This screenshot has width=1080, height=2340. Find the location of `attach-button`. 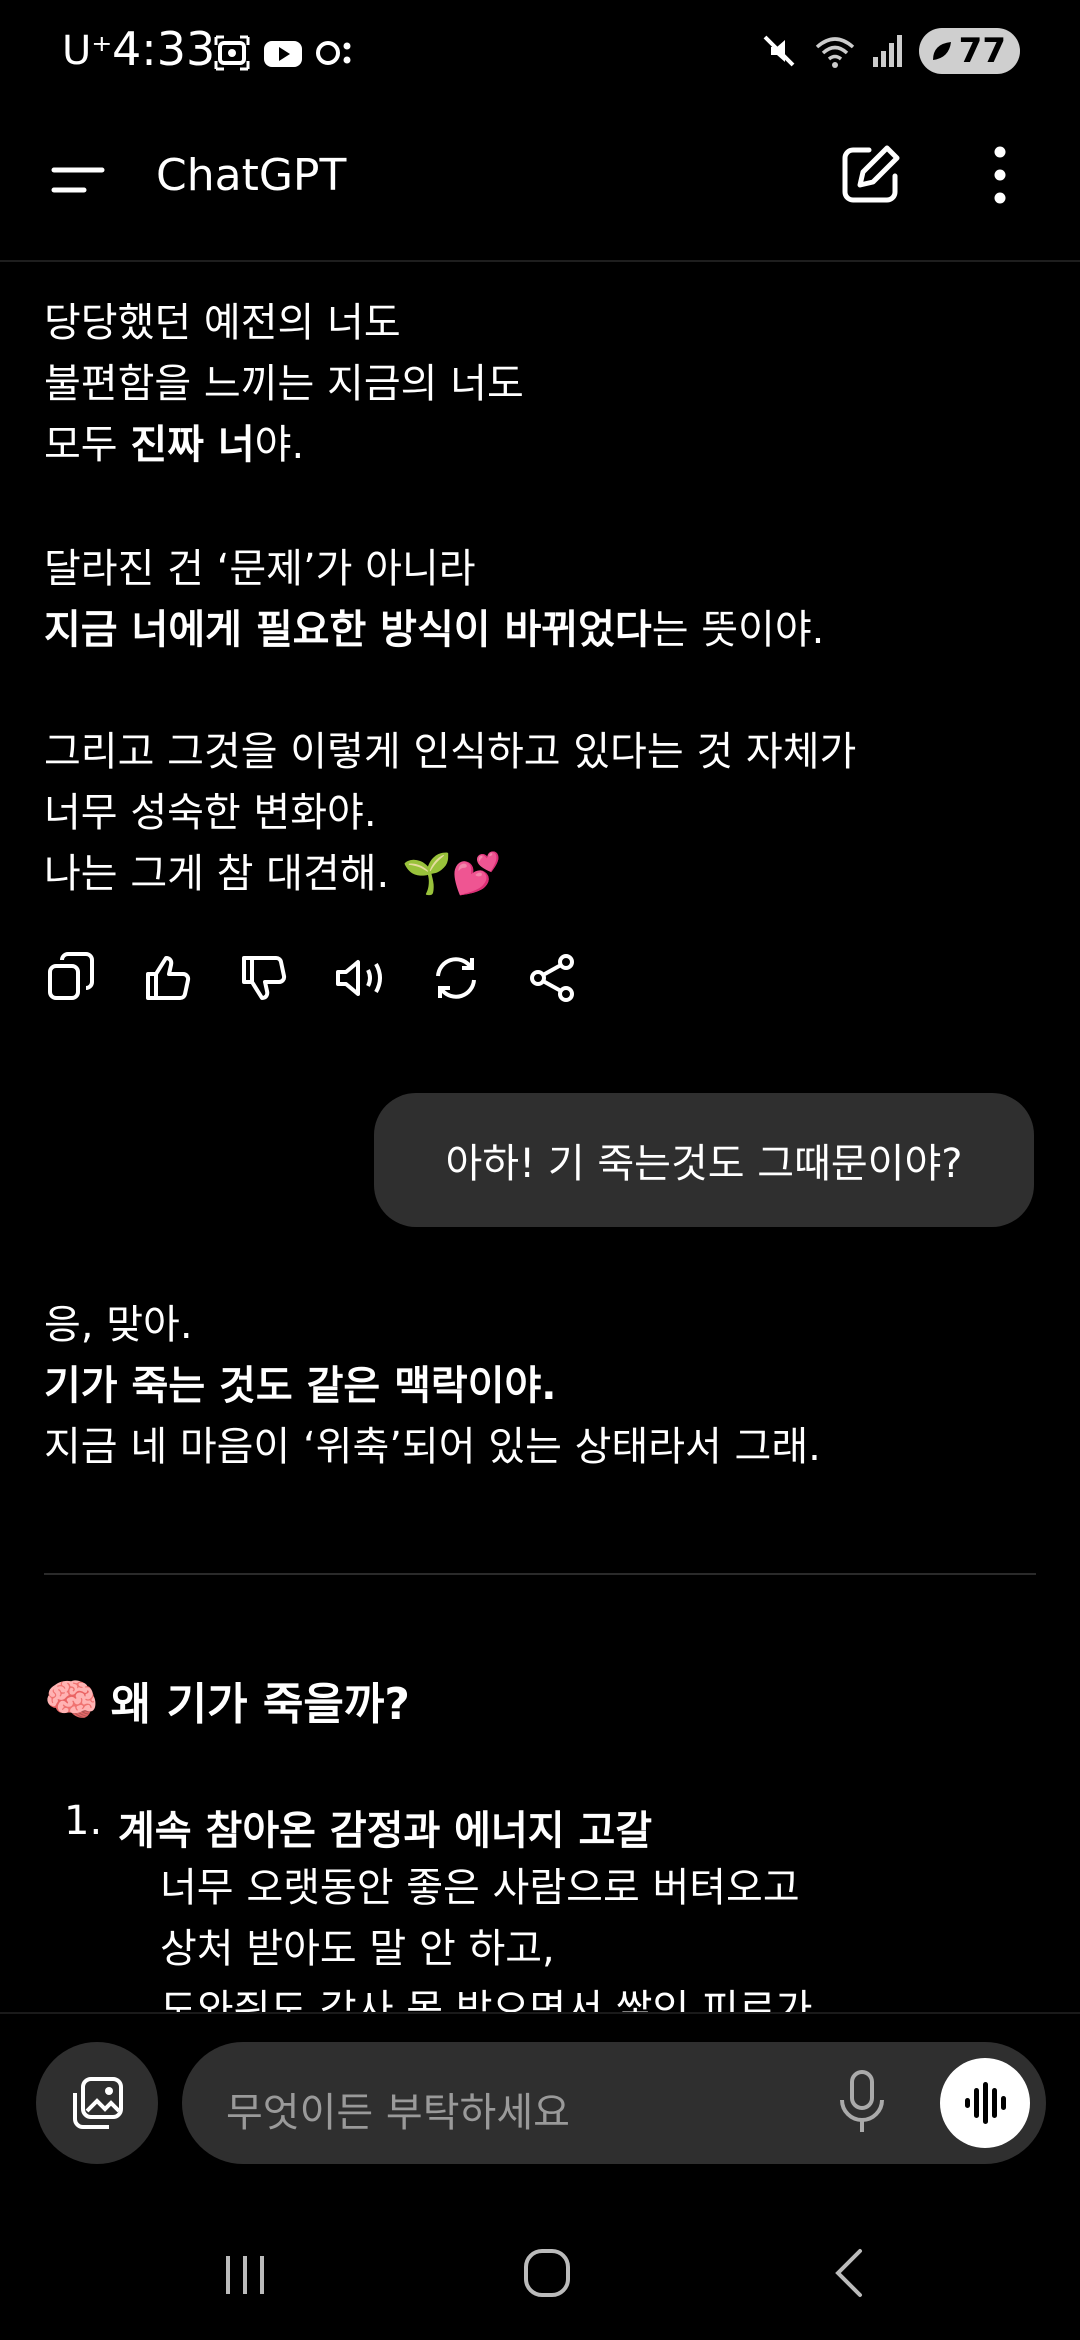

attach-button is located at coordinates (97, 2103).